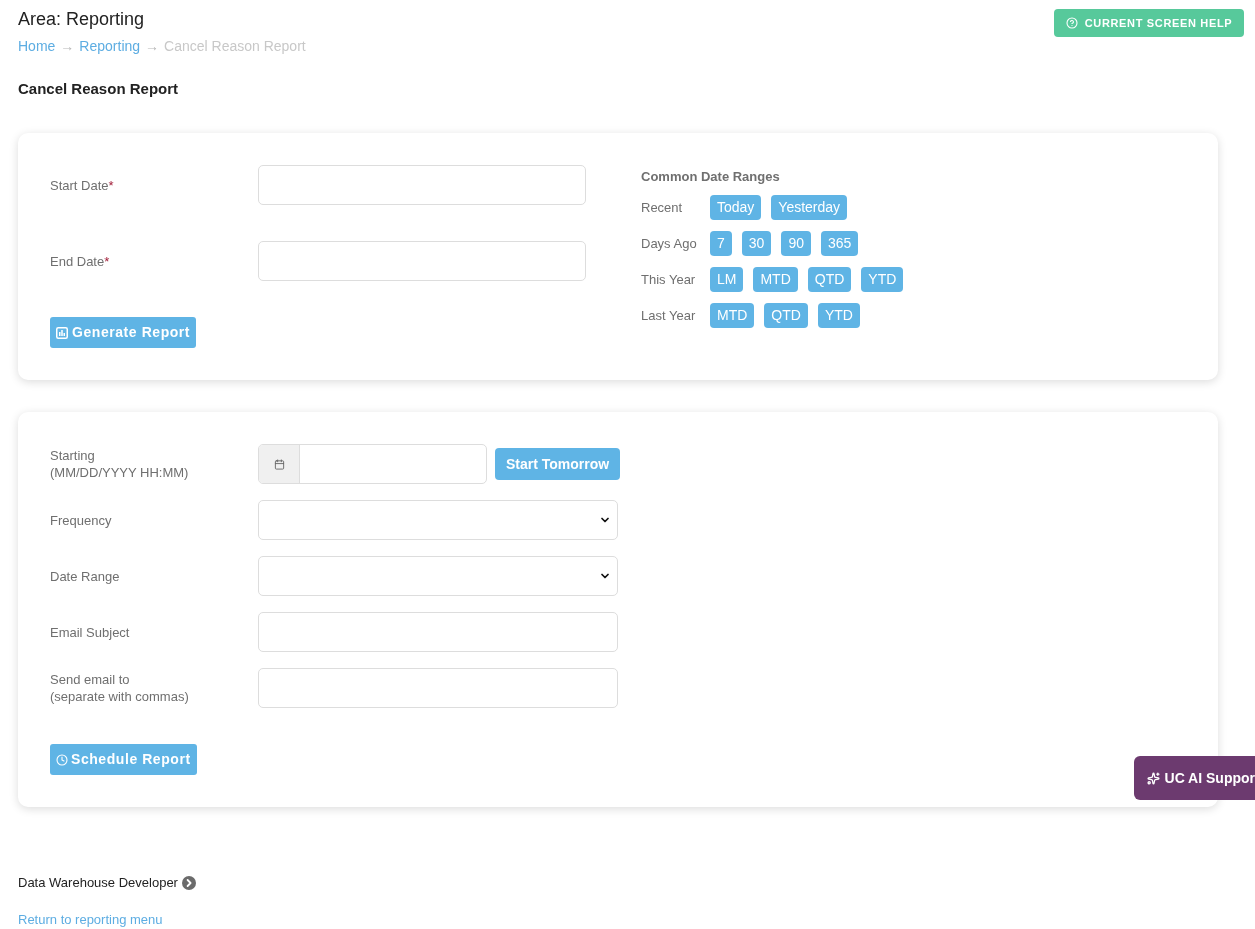 Image resolution: width=1255 pixels, height=929 pixels. I want to click on date-range-button: 30, so click(756, 243).